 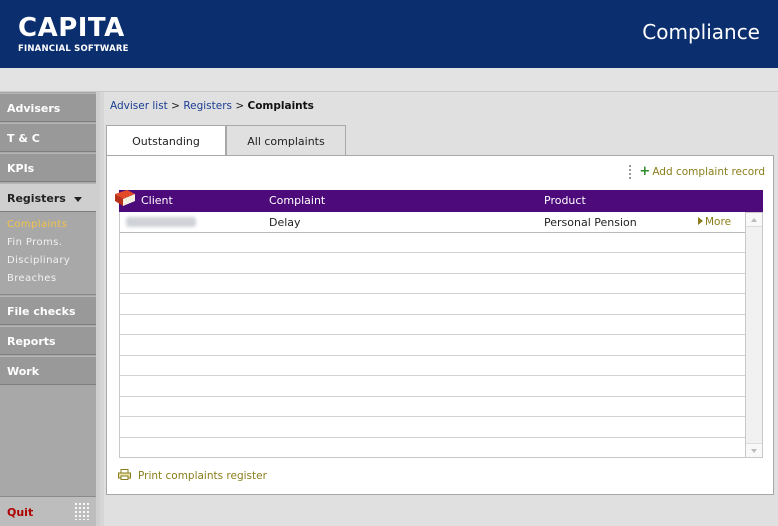 I want to click on tab-all-complaints: All complaints, so click(x=286, y=140).